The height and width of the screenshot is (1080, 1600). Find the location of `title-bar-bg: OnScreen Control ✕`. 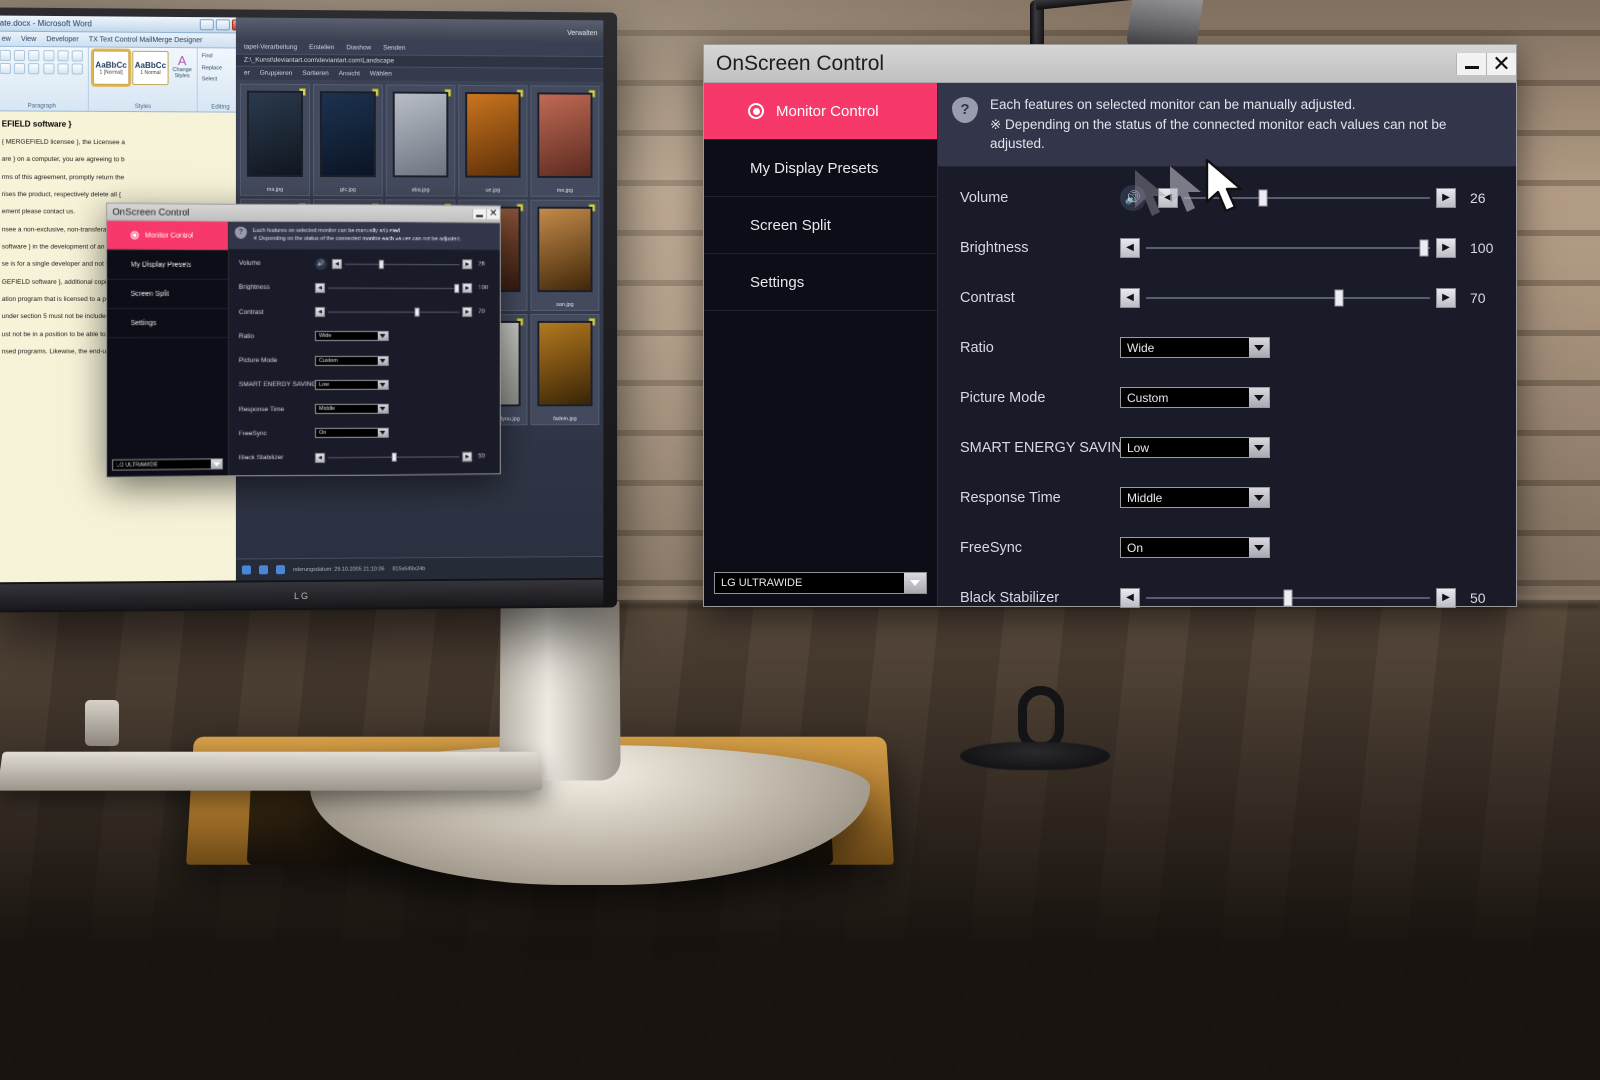

title-bar-bg: OnScreen Control ✕ is located at coordinates (303, 213).